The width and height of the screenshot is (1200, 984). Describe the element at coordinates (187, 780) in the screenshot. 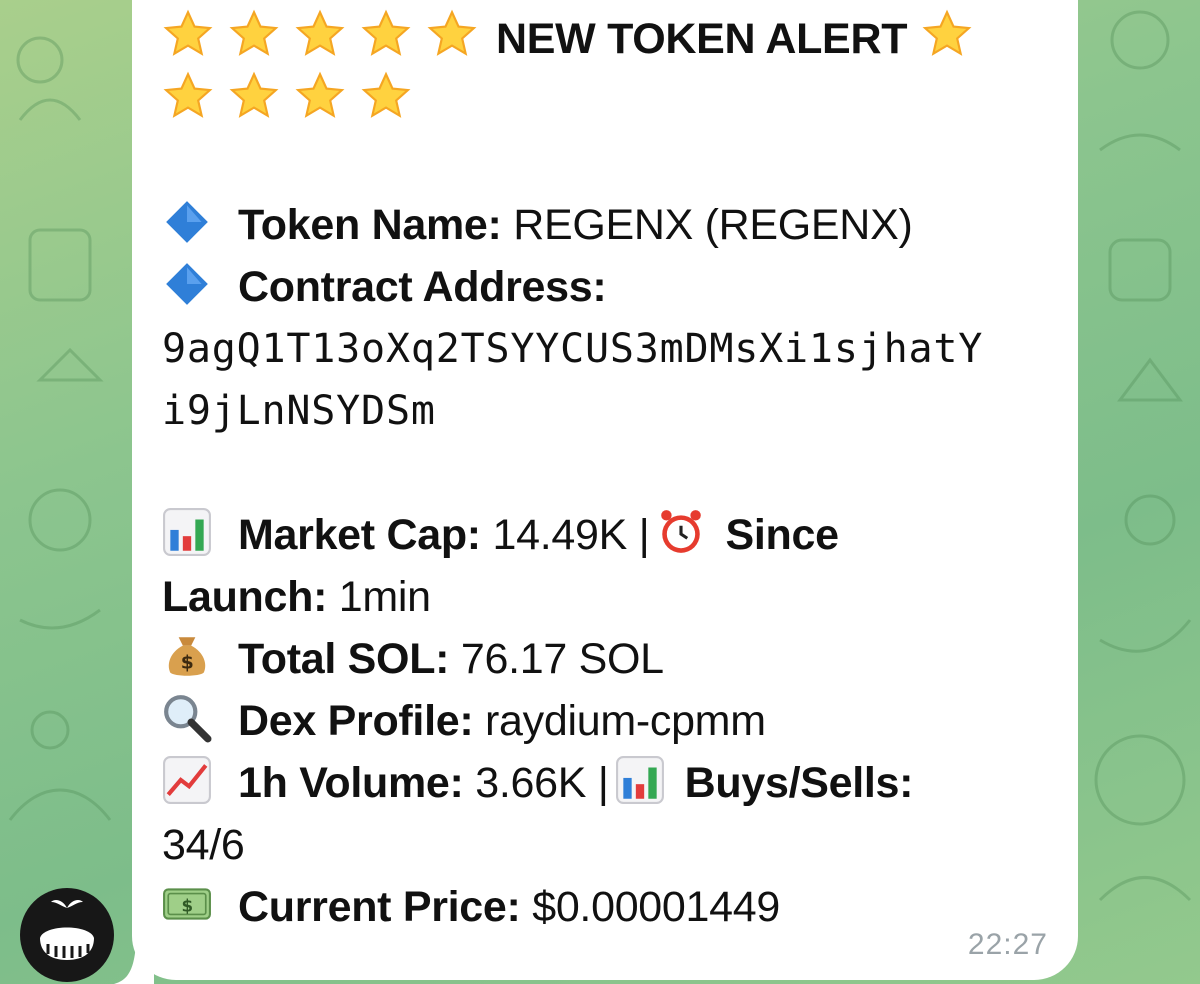

I see `chart-increasing-icon` at that location.